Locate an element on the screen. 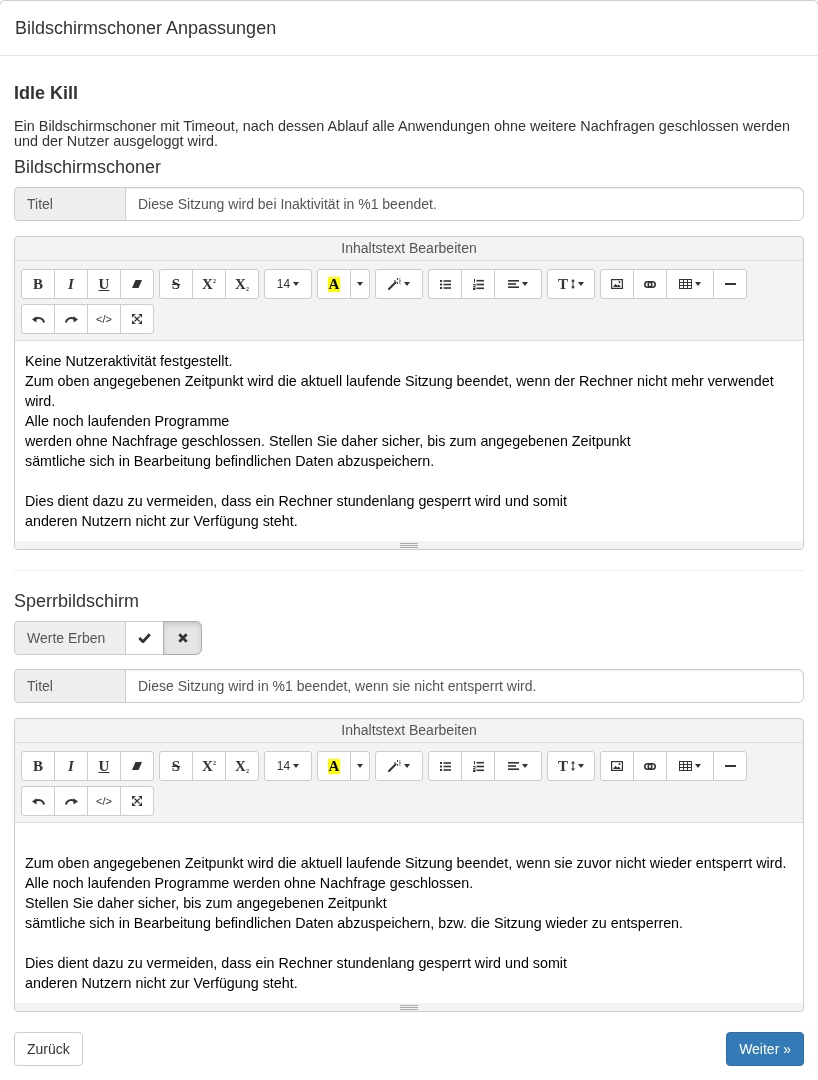 This screenshot has width=818, height=1080. subsection-heading: Bildschirmschoner is located at coordinates (88, 167).